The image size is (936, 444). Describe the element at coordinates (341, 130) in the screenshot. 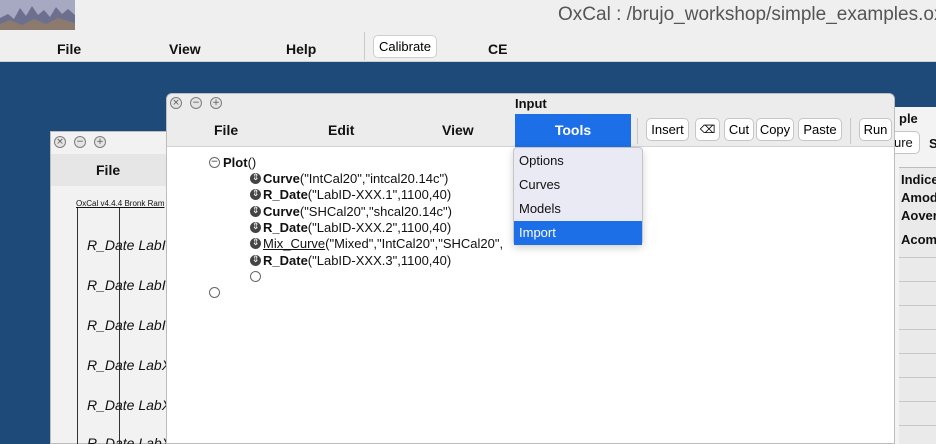

I see `input-menu-edit: Edit` at that location.